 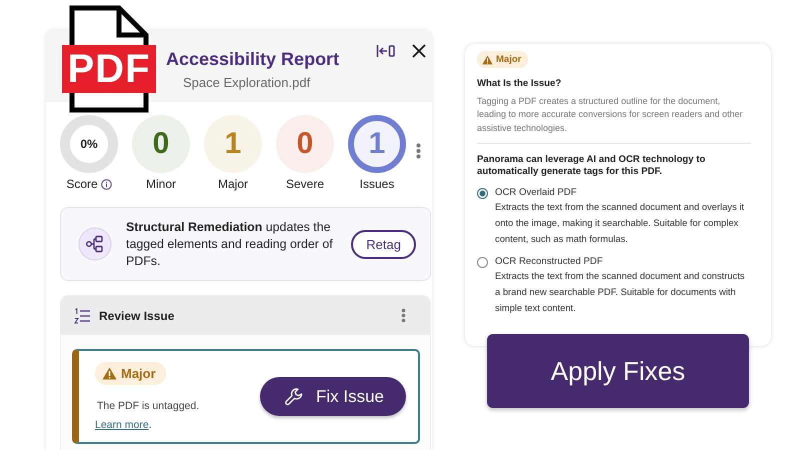 What do you see at coordinates (377, 184) in the screenshot?
I see `stat-label: Issues` at bounding box center [377, 184].